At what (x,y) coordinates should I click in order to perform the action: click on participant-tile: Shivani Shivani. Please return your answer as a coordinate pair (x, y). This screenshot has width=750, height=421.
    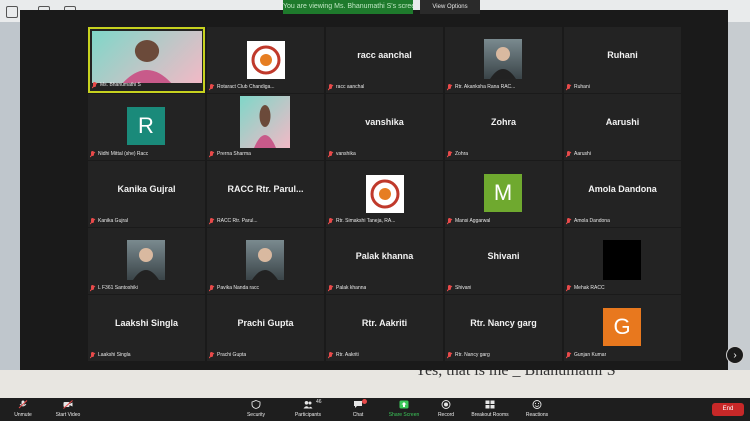
    Looking at the image, I should click on (503, 261).